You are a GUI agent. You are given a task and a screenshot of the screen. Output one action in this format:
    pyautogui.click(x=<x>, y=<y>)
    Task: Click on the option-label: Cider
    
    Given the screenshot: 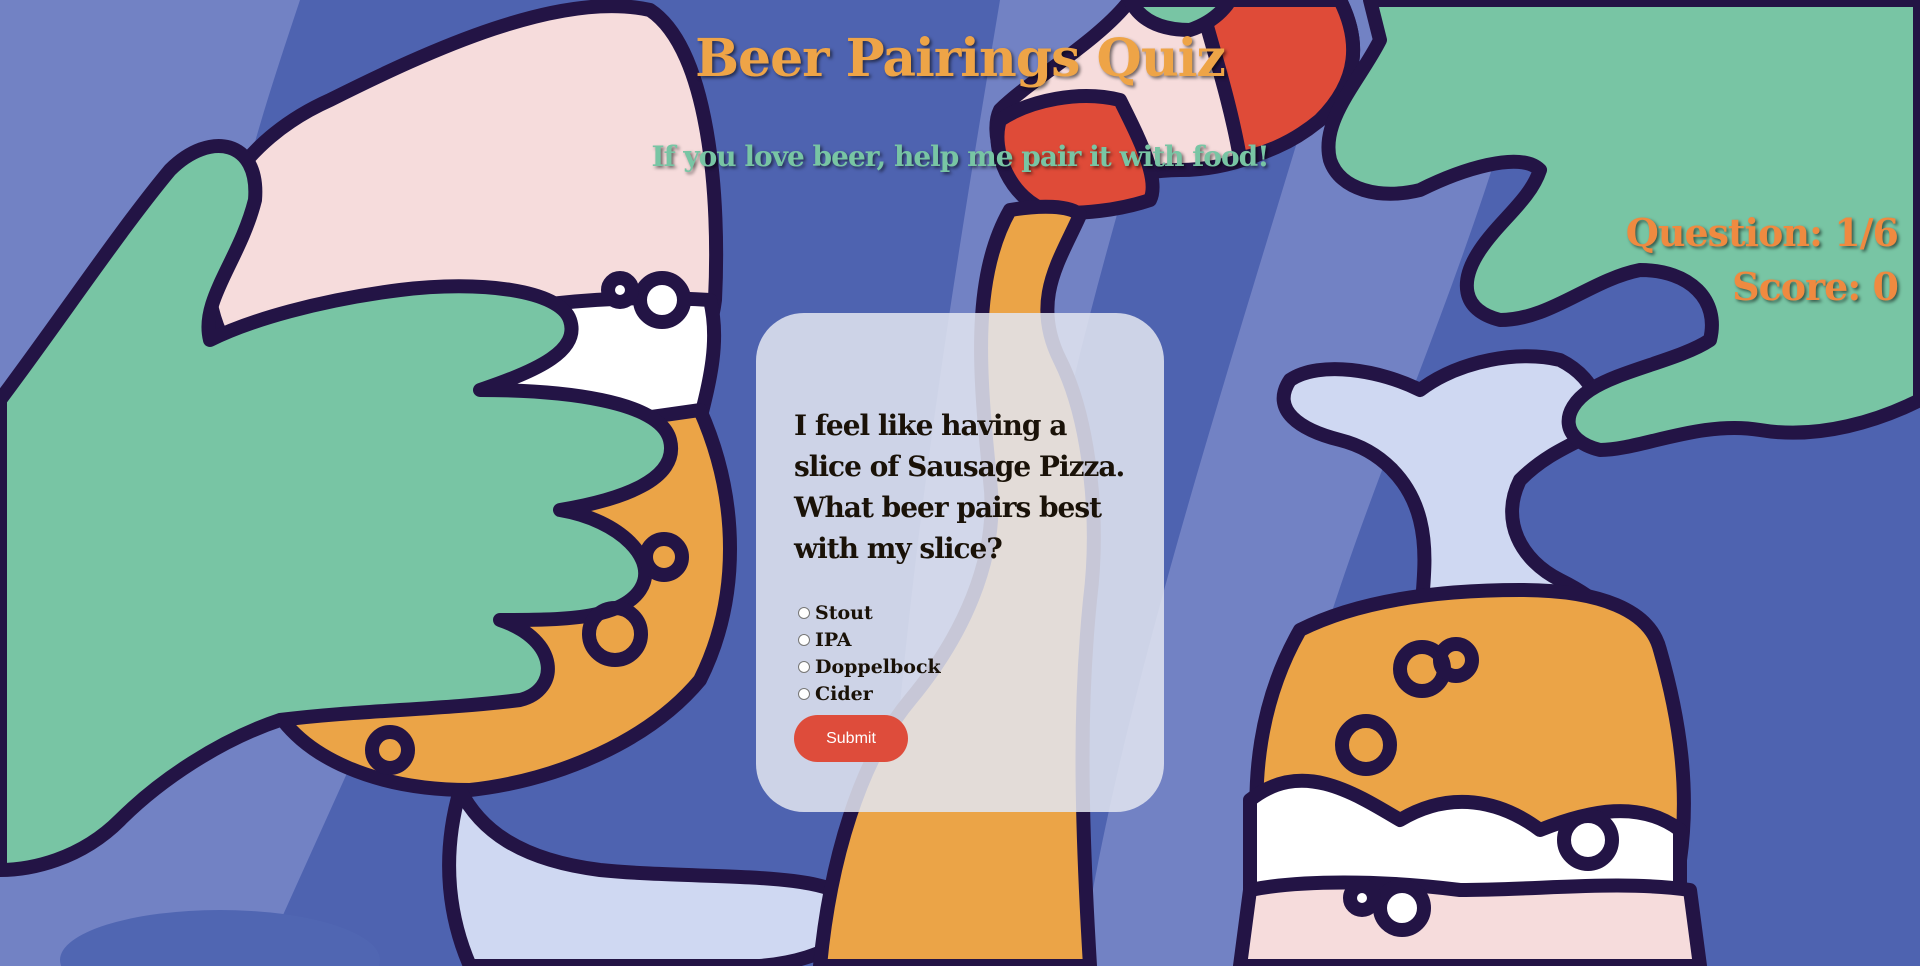 What is the action you would take?
    pyautogui.click(x=844, y=693)
    